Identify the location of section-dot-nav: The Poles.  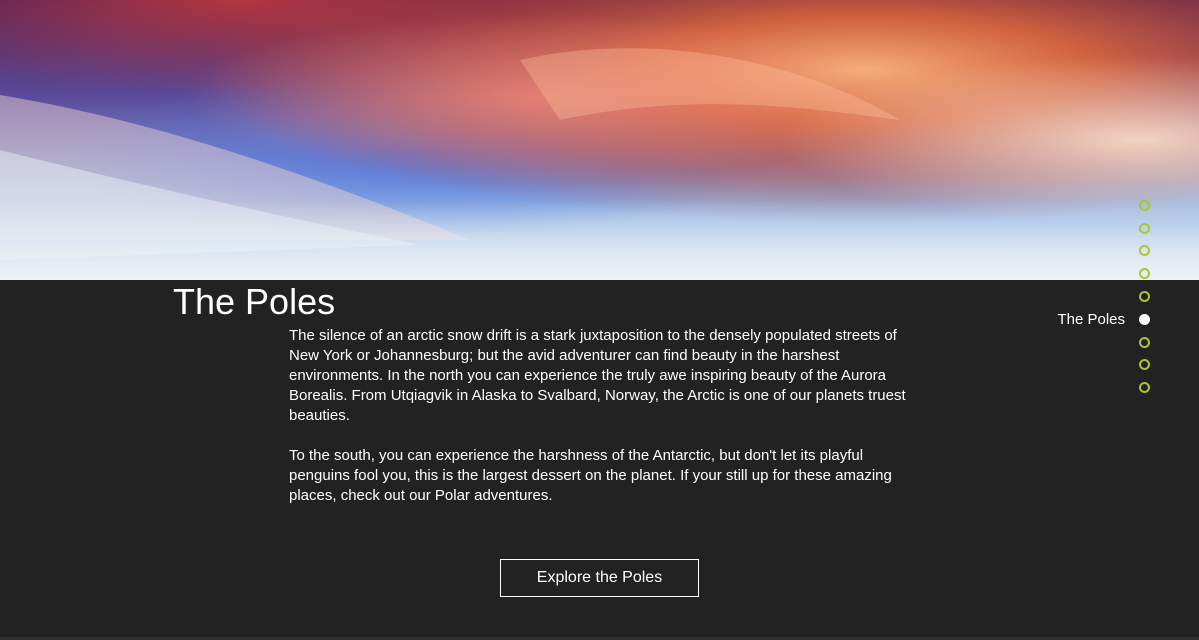
(1110, 296).